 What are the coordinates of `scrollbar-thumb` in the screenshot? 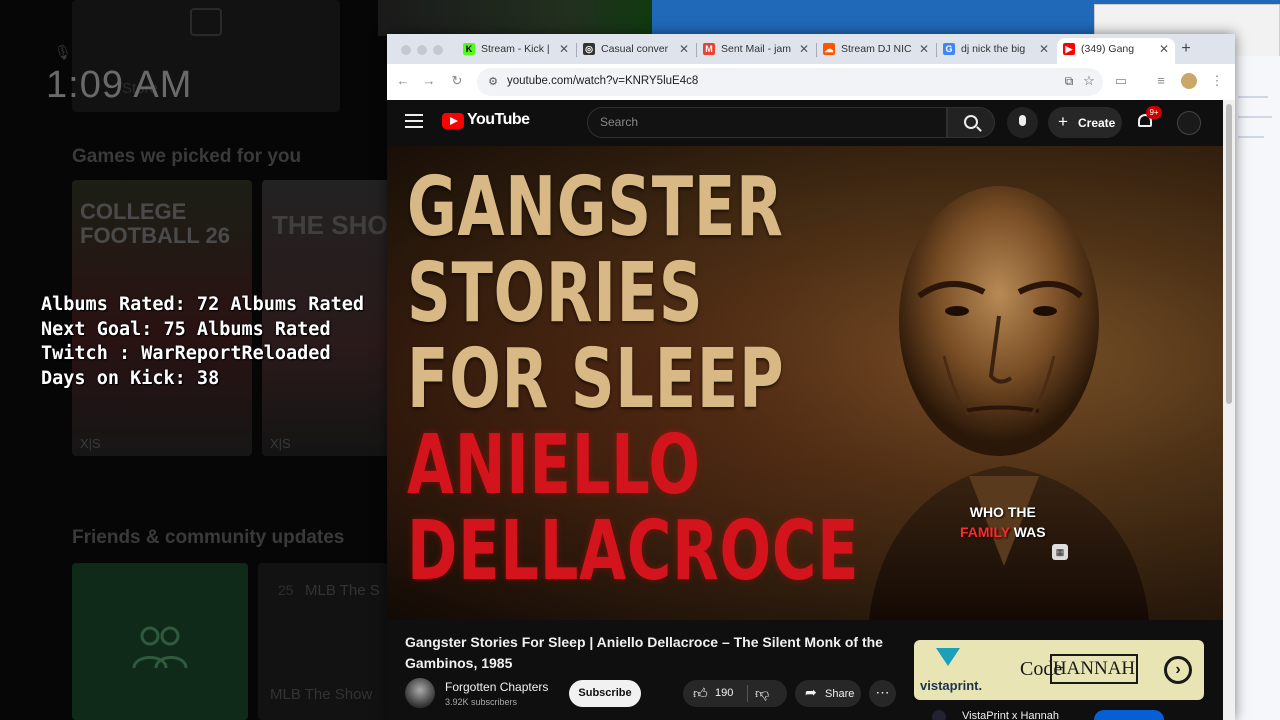 It's located at (1229, 254).